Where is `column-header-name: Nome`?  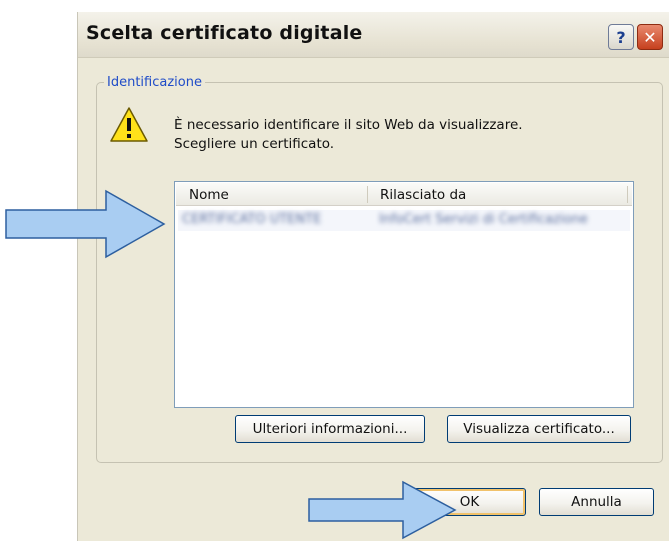
column-header-name: Nome is located at coordinates (209, 195).